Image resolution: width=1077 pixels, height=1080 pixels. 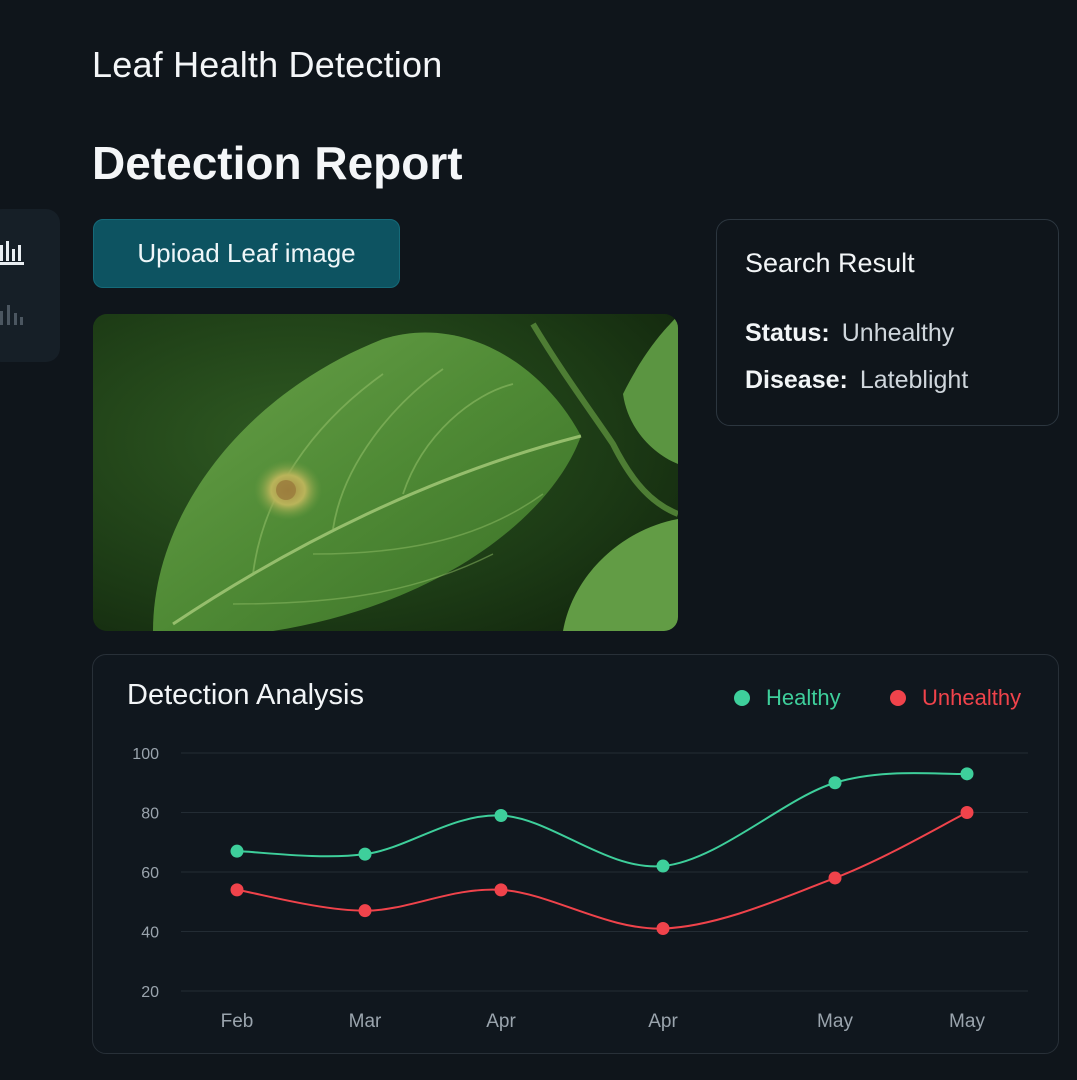 What do you see at coordinates (787, 333) in the screenshot?
I see `status-label: Status:` at bounding box center [787, 333].